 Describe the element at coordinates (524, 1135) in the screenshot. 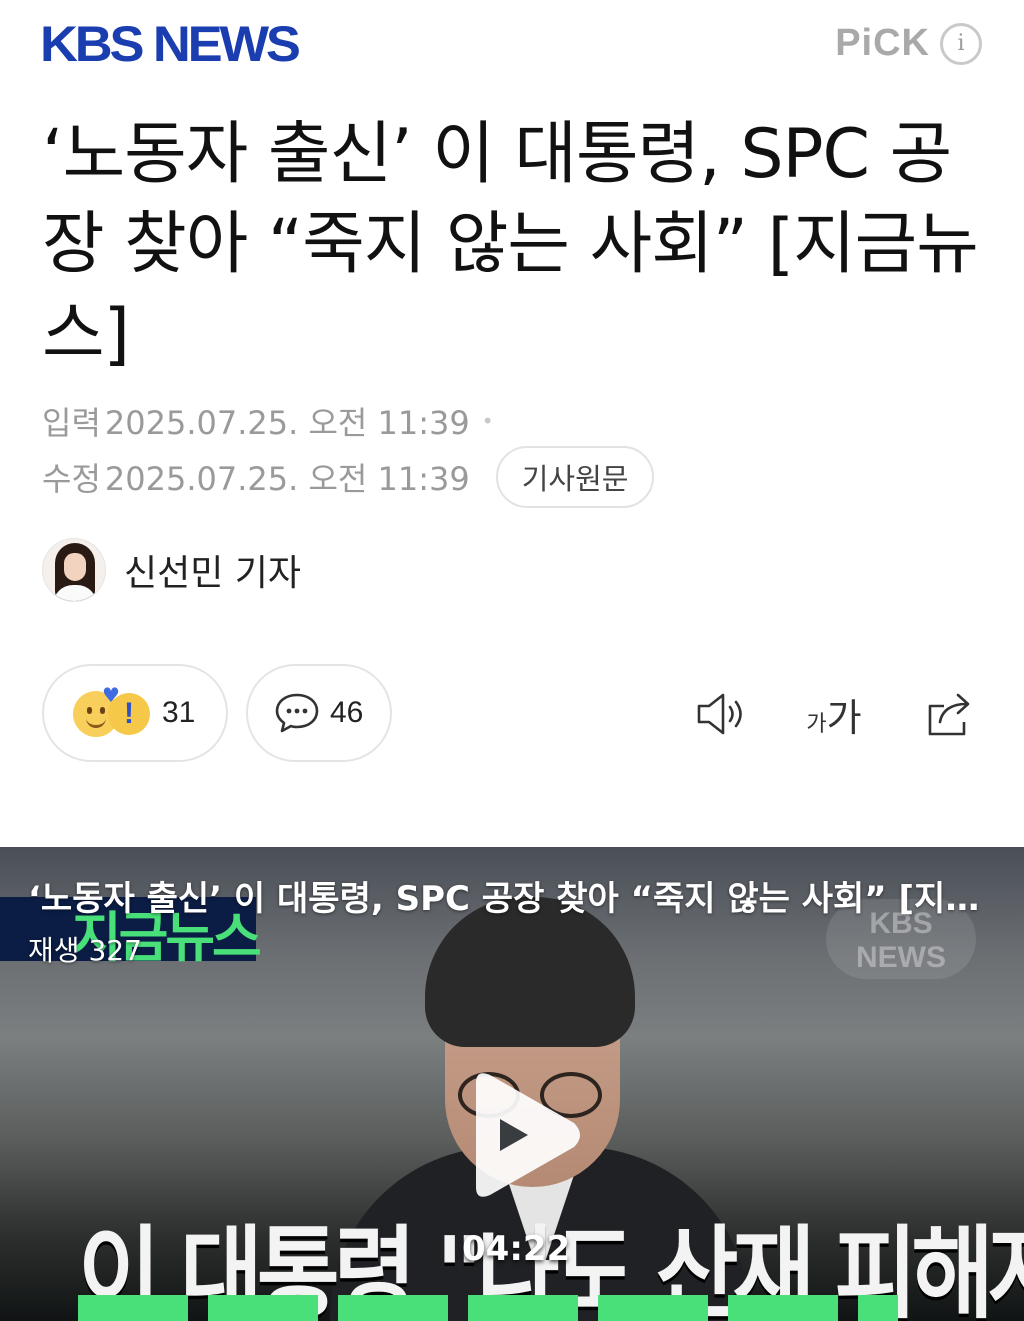

I see `play-icon` at that location.